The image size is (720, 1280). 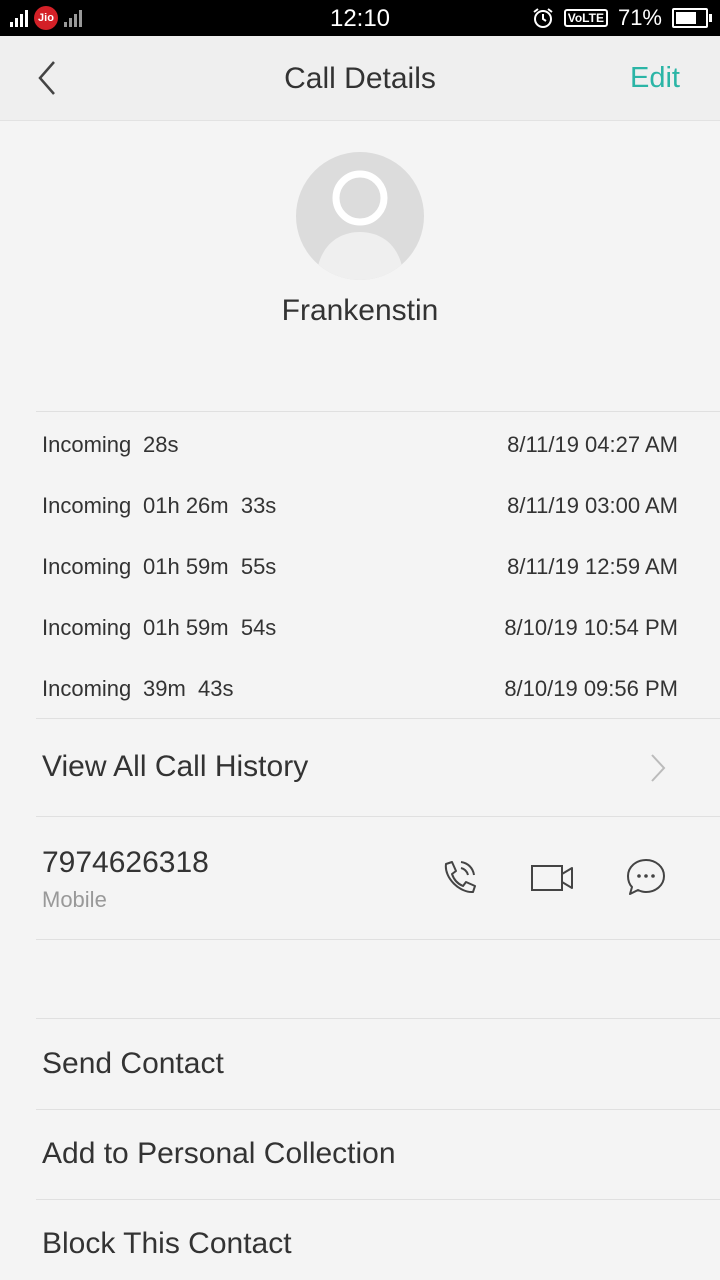 What do you see at coordinates (210, 627) in the screenshot?
I see `call-duration: 01h 59m 54s` at bounding box center [210, 627].